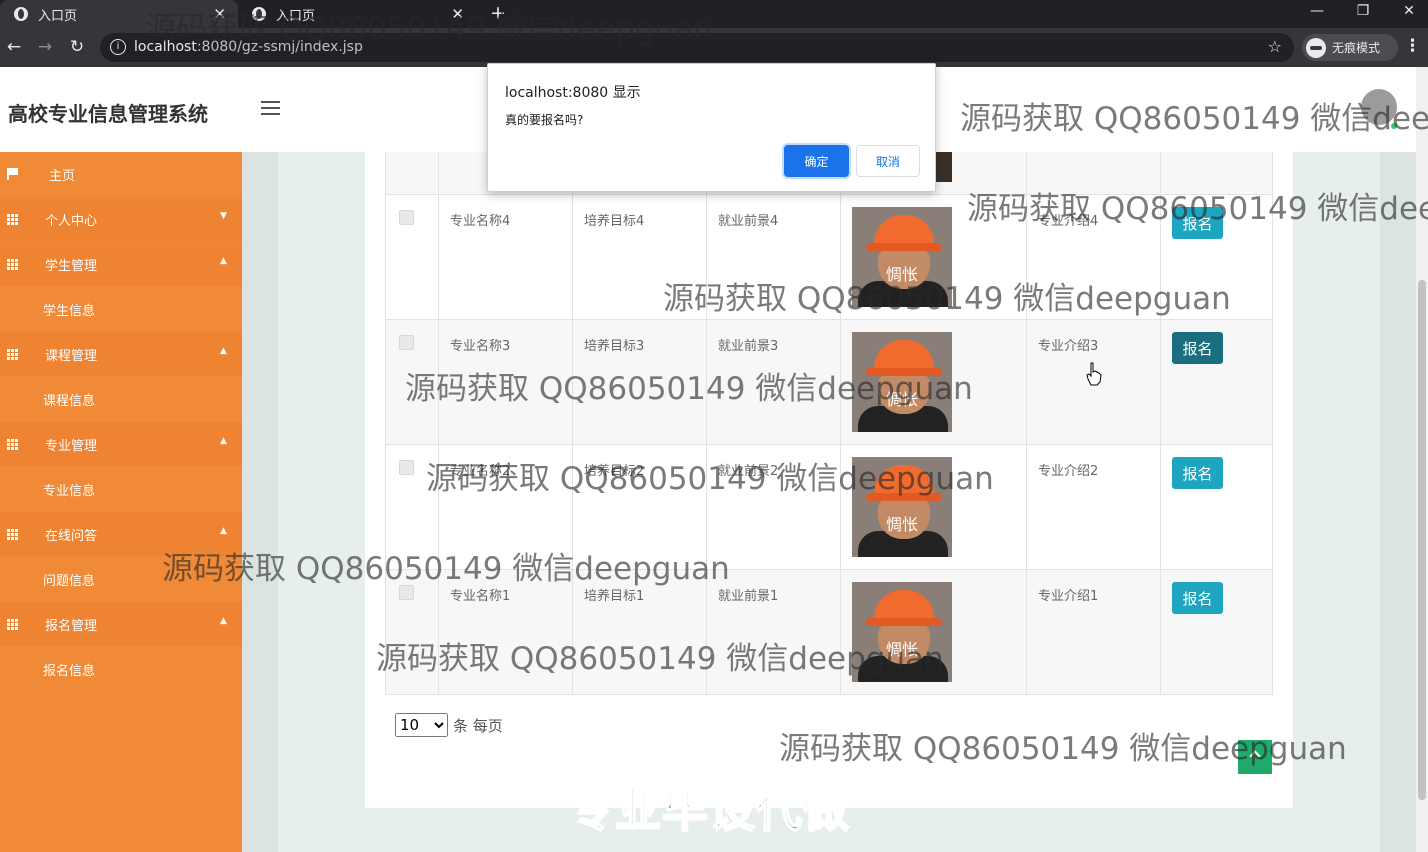  I want to click on minimize-icon: —, so click(1317, 11).